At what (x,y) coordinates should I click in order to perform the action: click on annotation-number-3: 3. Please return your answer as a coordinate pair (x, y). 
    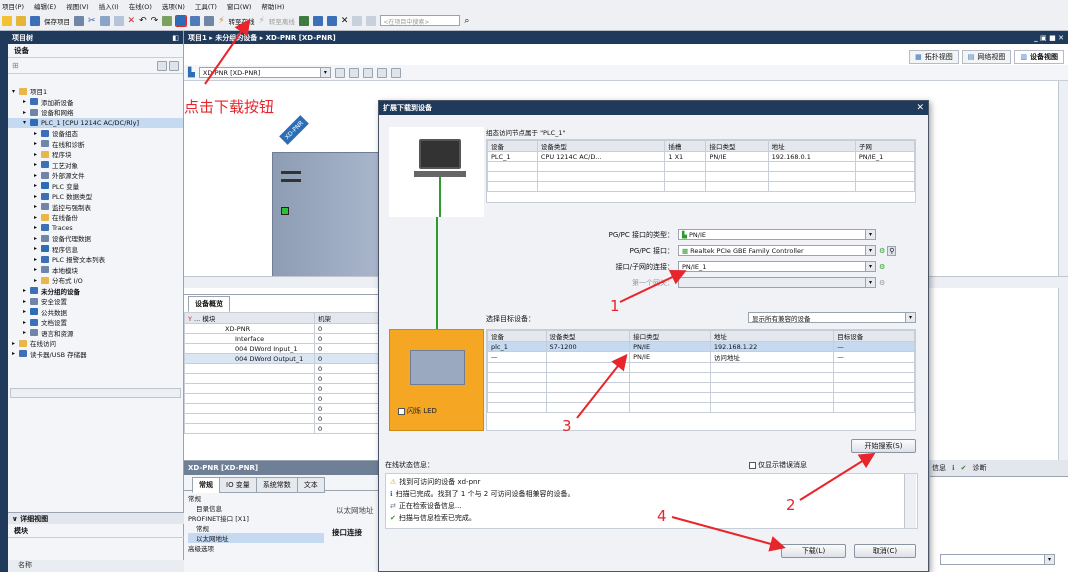
    Looking at the image, I should click on (567, 426).